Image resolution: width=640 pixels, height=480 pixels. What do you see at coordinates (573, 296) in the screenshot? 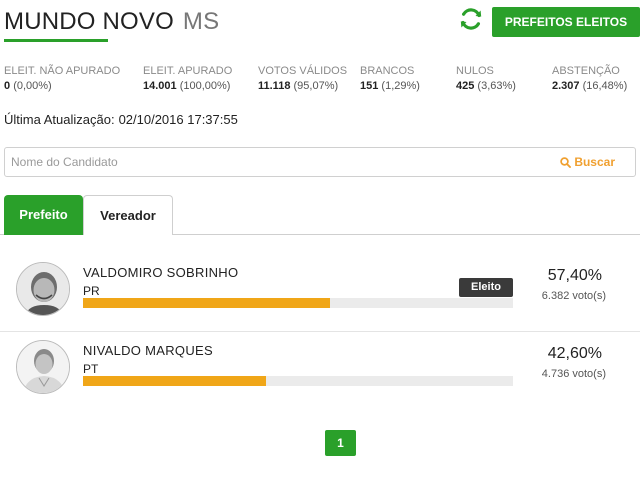
I see `candidate-votes: 6.382 voto(s)` at bounding box center [573, 296].